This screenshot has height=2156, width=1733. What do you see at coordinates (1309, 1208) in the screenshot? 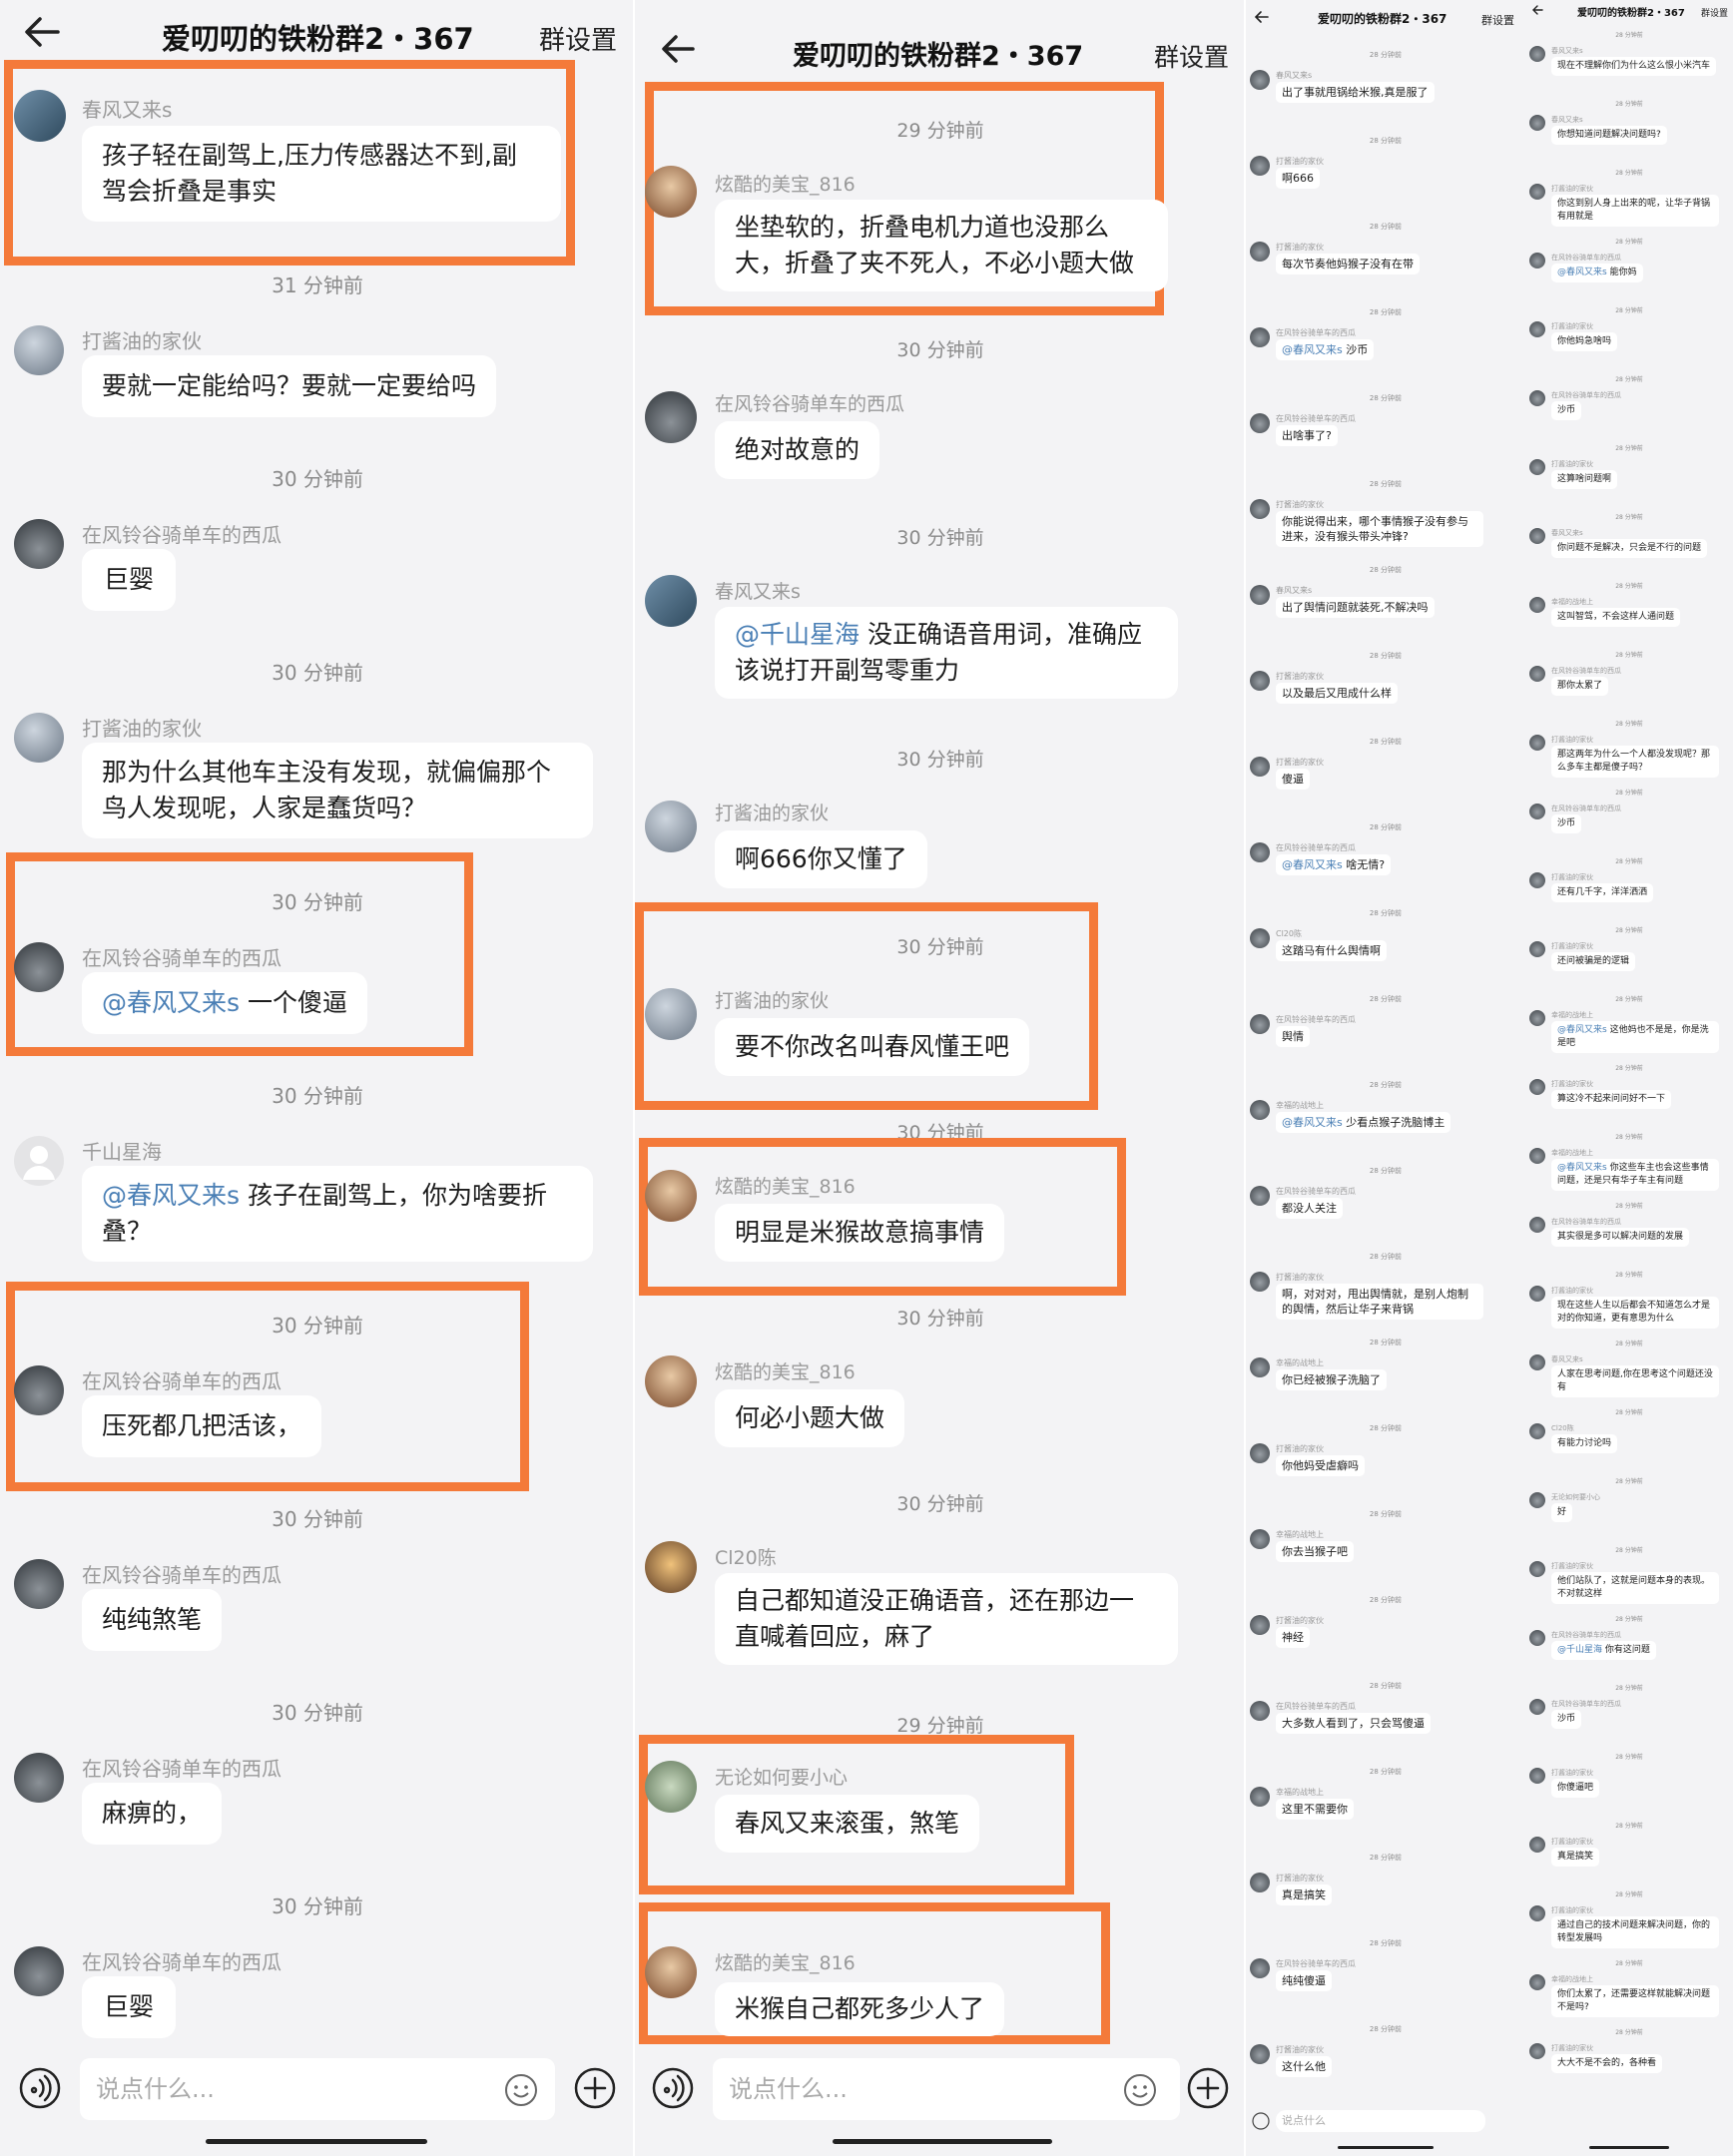
I see `message-bubble: 都没人关注` at bounding box center [1309, 1208].